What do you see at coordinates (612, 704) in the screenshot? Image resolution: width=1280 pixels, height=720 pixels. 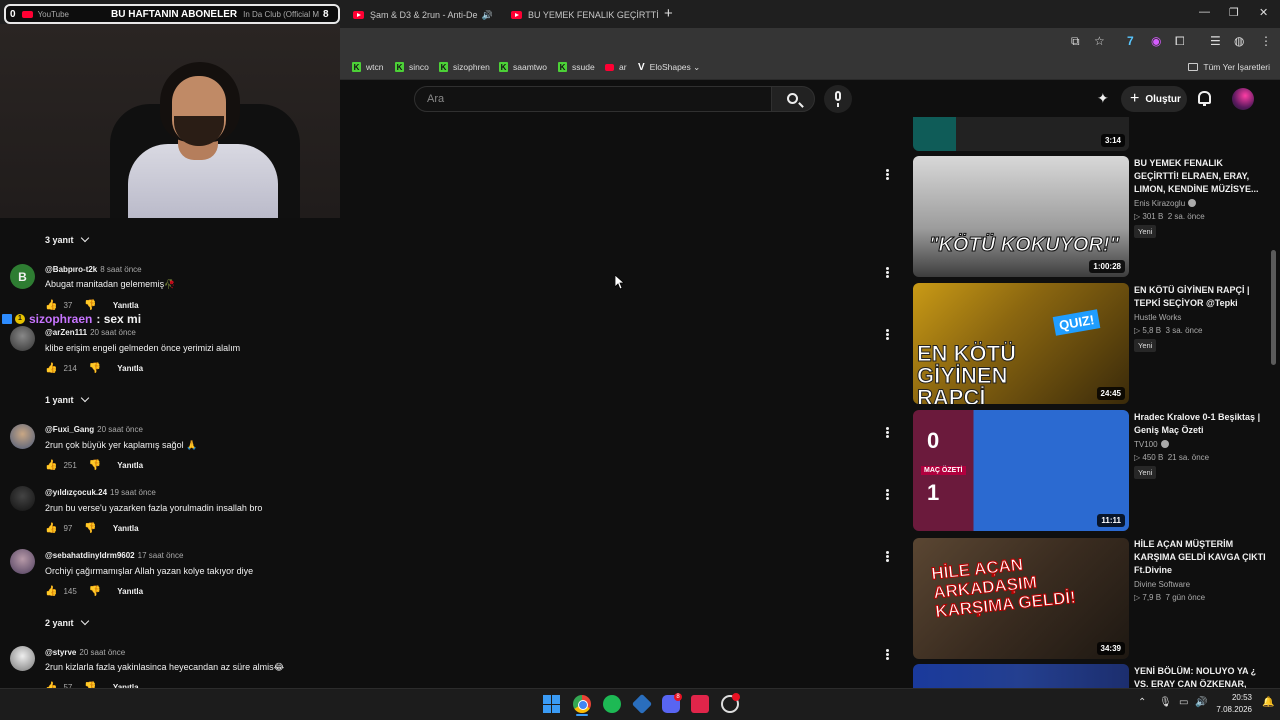 I see `spotify-icon` at bounding box center [612, 704].